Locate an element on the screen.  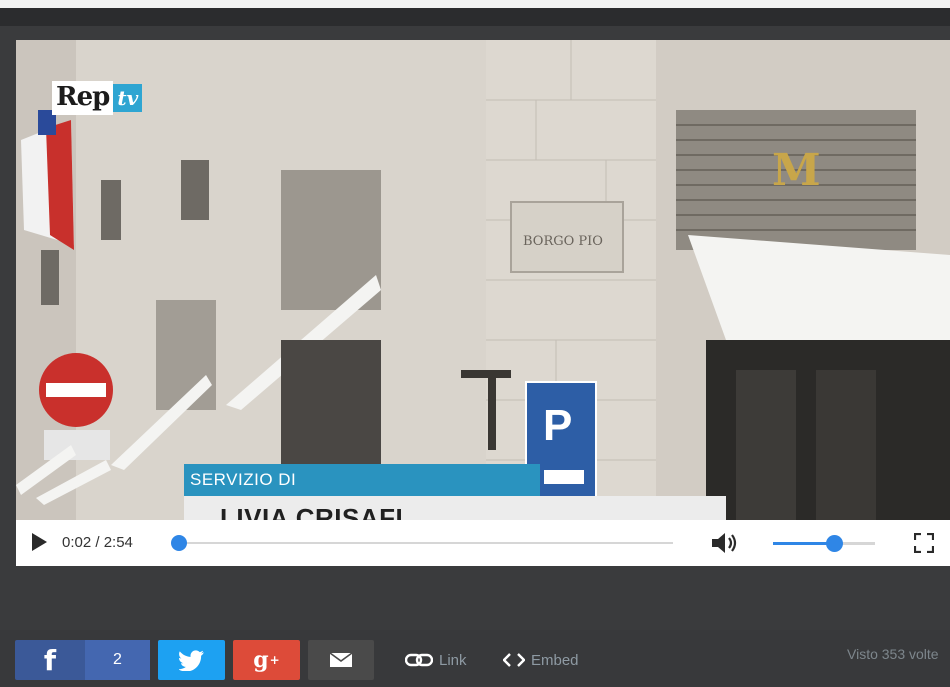
link-label: Link is located at coordinates (453, 660).